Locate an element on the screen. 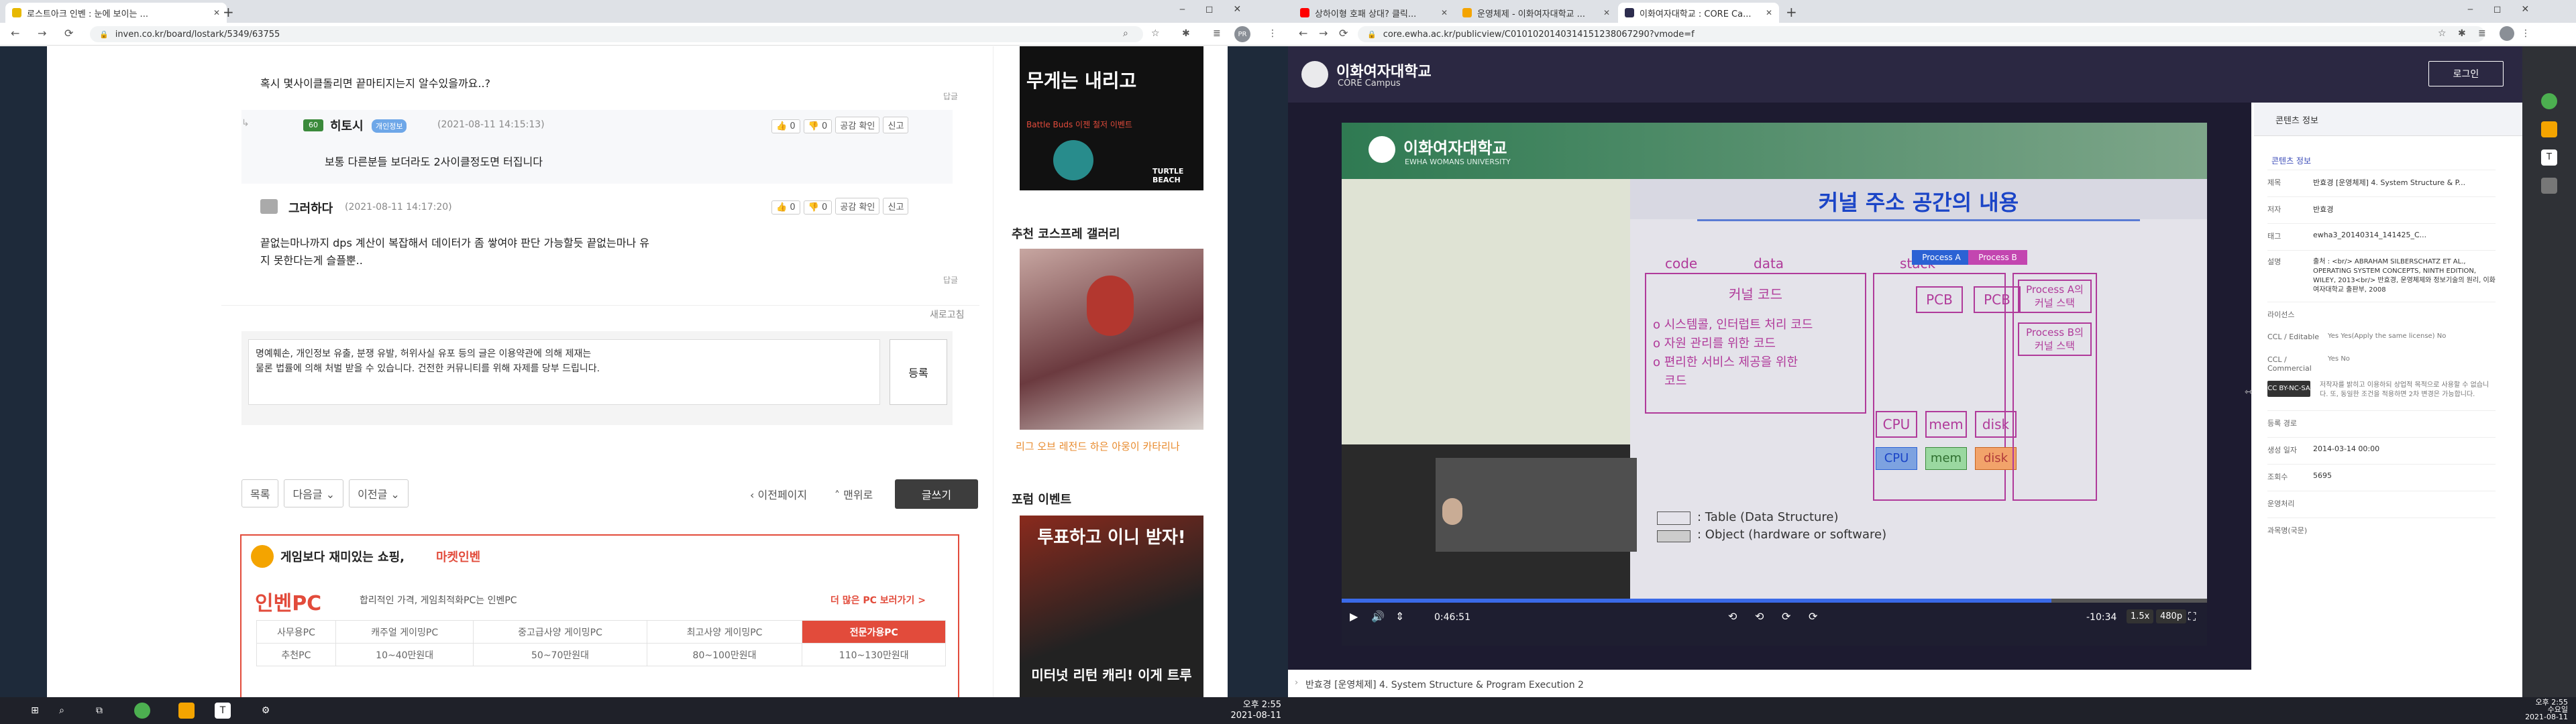 The height and width of the screenshot is (724, 2576). reply-author: 히토시 is located at coordinates (347, 125).